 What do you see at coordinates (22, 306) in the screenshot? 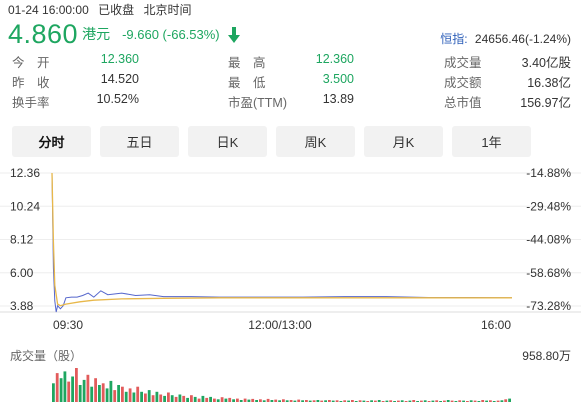
I see `y-tick-label-left: 3.88` at bounding box center [22, 306].